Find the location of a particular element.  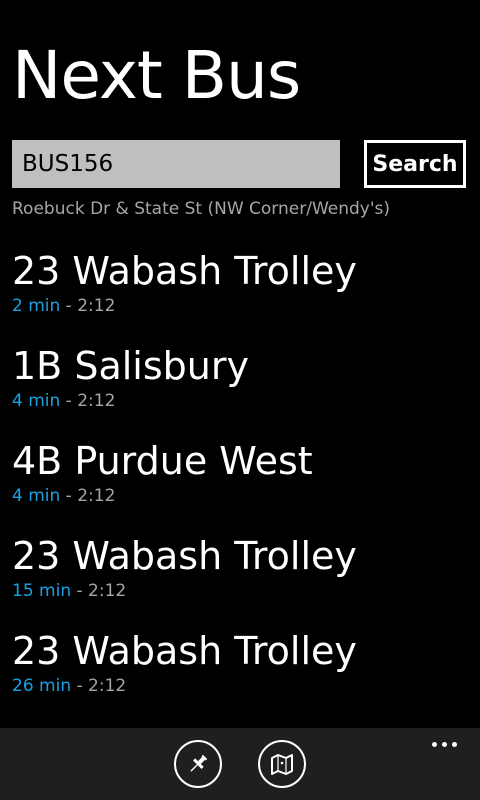

route-name: 4B Purdue West is located at coordinates (162, 461).